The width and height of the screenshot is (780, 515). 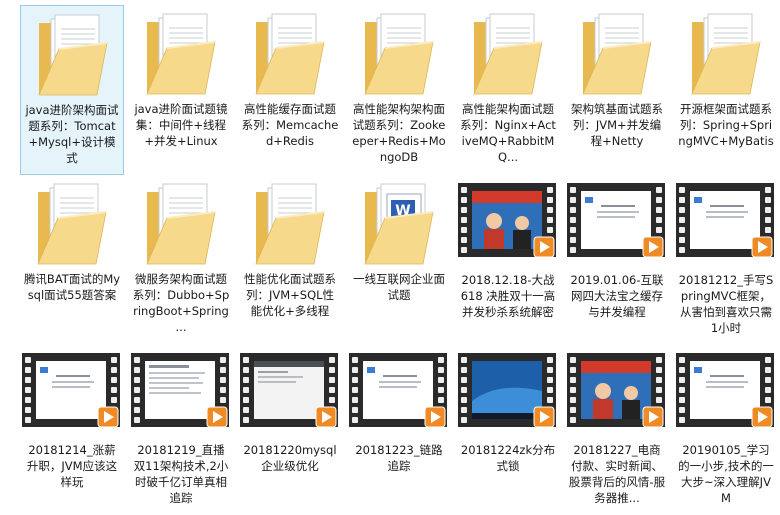 I want to click on item-label: 2019.01.06-互联网四大法宝之缓存与并发编程, so click(x=617, y=296).